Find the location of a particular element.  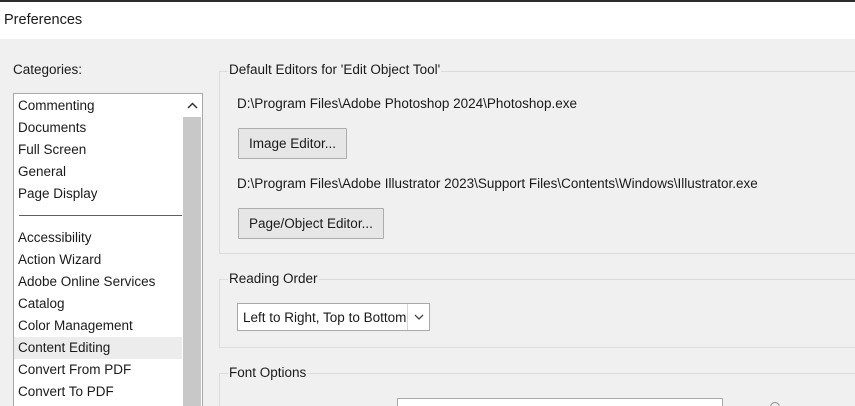

category-item-color-management: Color Management is located at coordinates (98, 326).